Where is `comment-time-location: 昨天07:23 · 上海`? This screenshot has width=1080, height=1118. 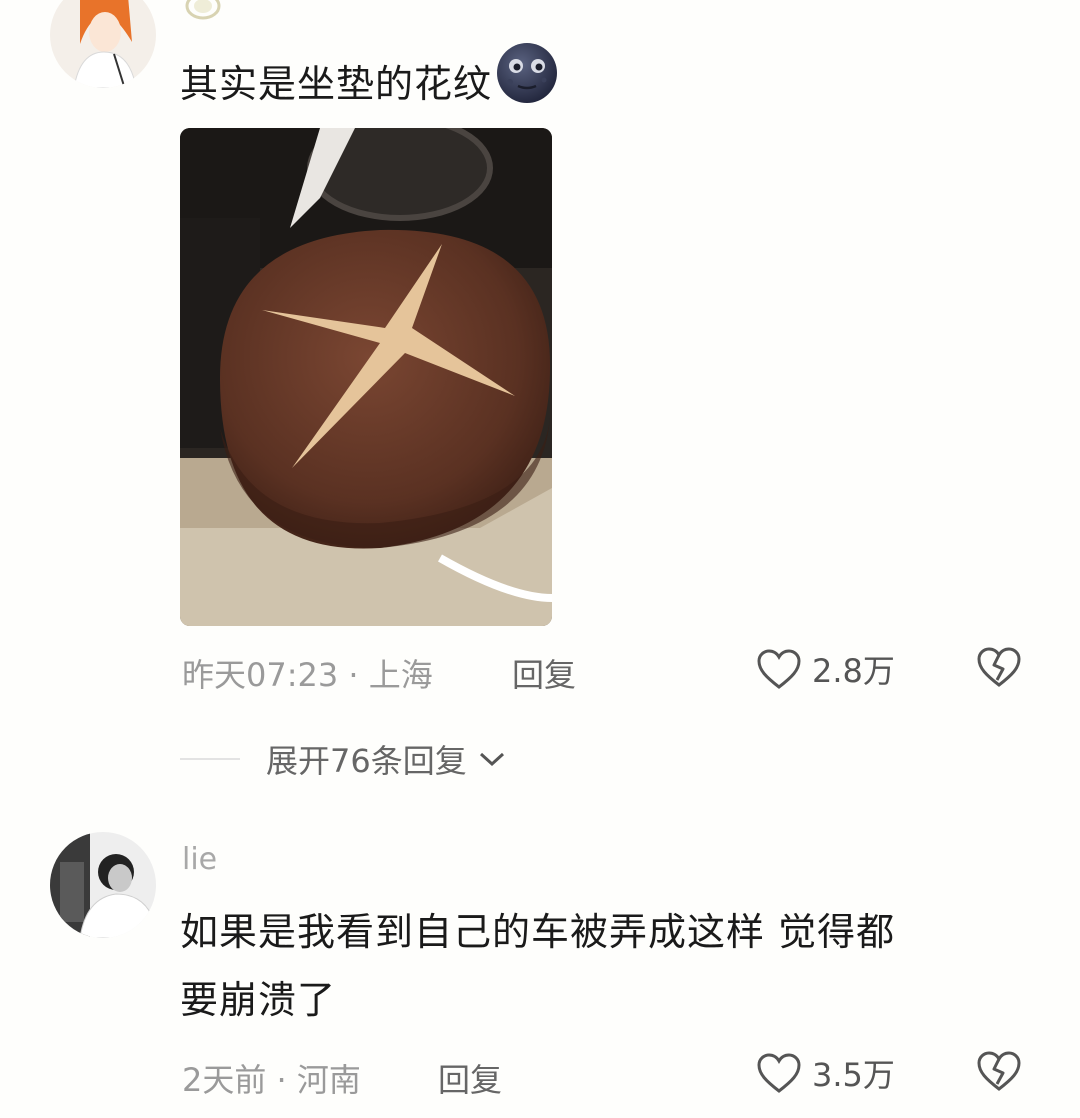
comment-time-location: 昨天07:23 · 上海 is located at coordinates (307, 675).